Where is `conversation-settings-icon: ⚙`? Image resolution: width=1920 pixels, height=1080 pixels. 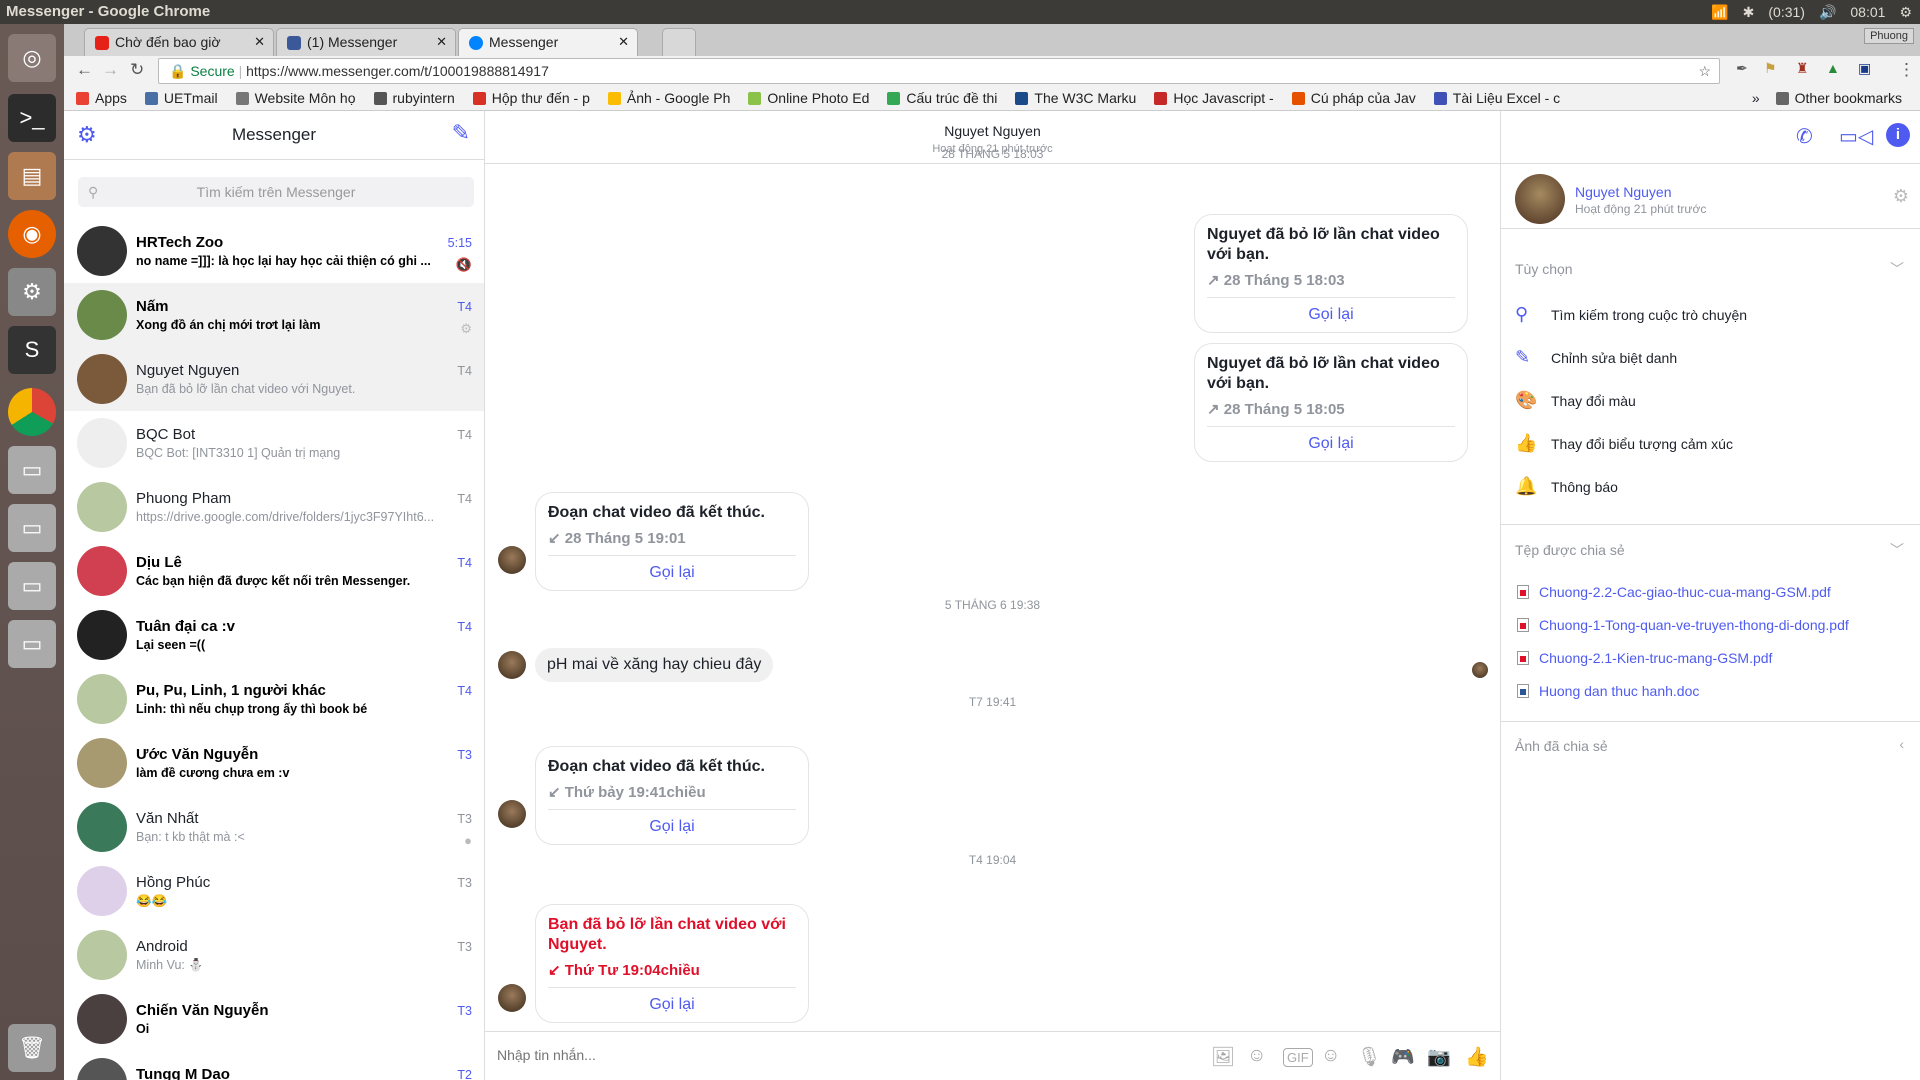 conversation-settings-icon: ⚙ is located at coordinates (466, 329).